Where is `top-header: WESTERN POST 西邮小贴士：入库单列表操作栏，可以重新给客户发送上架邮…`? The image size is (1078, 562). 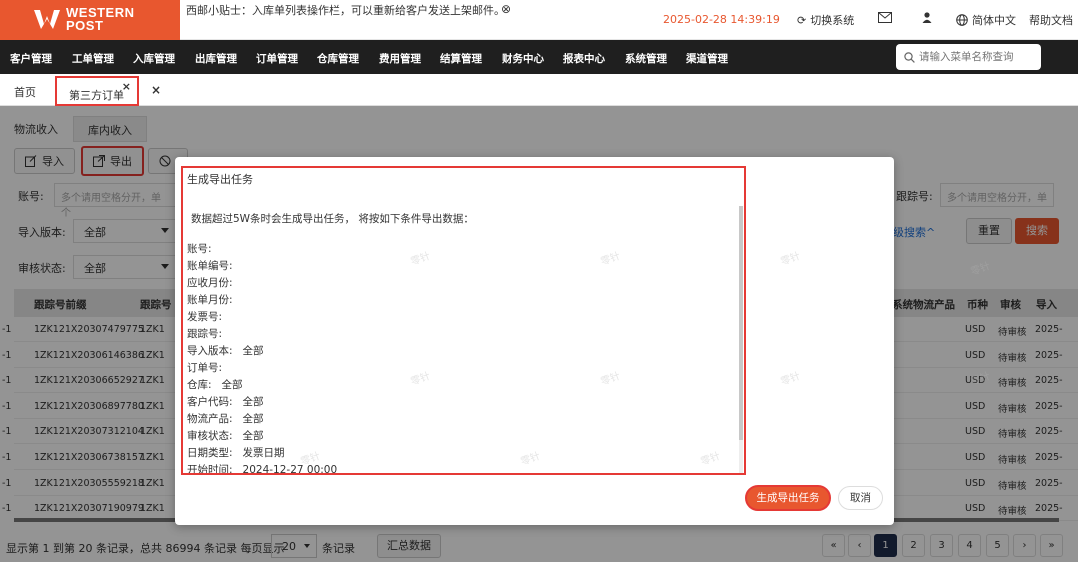
top-header: WESTERN POST 西邮小贴士：入库单列表操作栏，可以重新给客户发送上架邮… is located at coordinates (539, 20).